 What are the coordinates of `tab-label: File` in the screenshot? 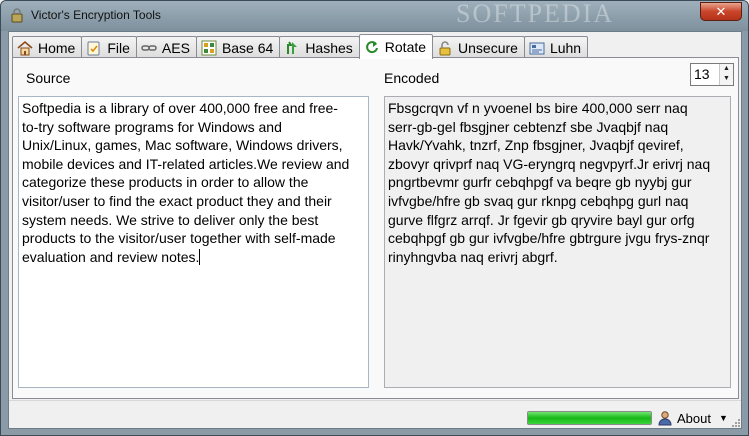 It's located at (118, 47).